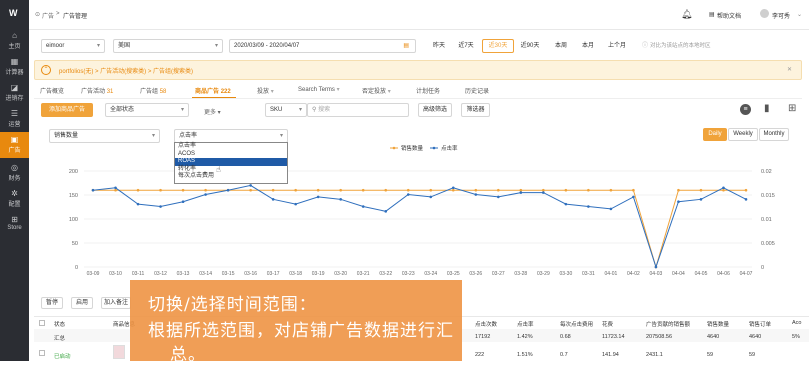 The width and height of the screenshot is (809, 365). Describe the element at coordinates (768, 196) in the screenshot. I see `y-right-tick-label: 0.015` at that location.